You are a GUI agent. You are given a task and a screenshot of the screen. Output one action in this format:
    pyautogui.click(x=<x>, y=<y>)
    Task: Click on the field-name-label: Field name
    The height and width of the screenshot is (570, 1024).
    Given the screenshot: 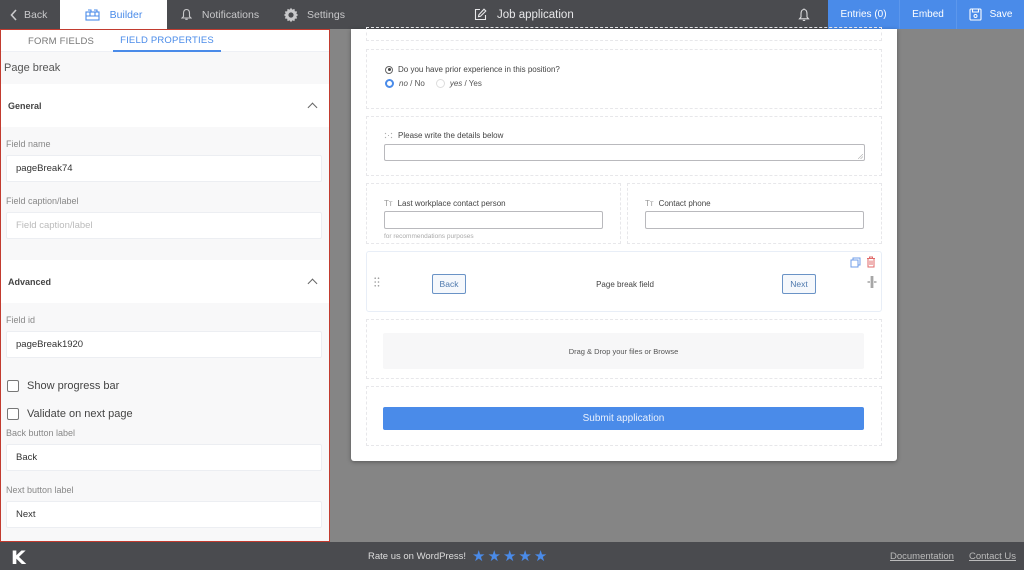 What is the action you would take?
    pyautogui.click(x=28, y=144)
    